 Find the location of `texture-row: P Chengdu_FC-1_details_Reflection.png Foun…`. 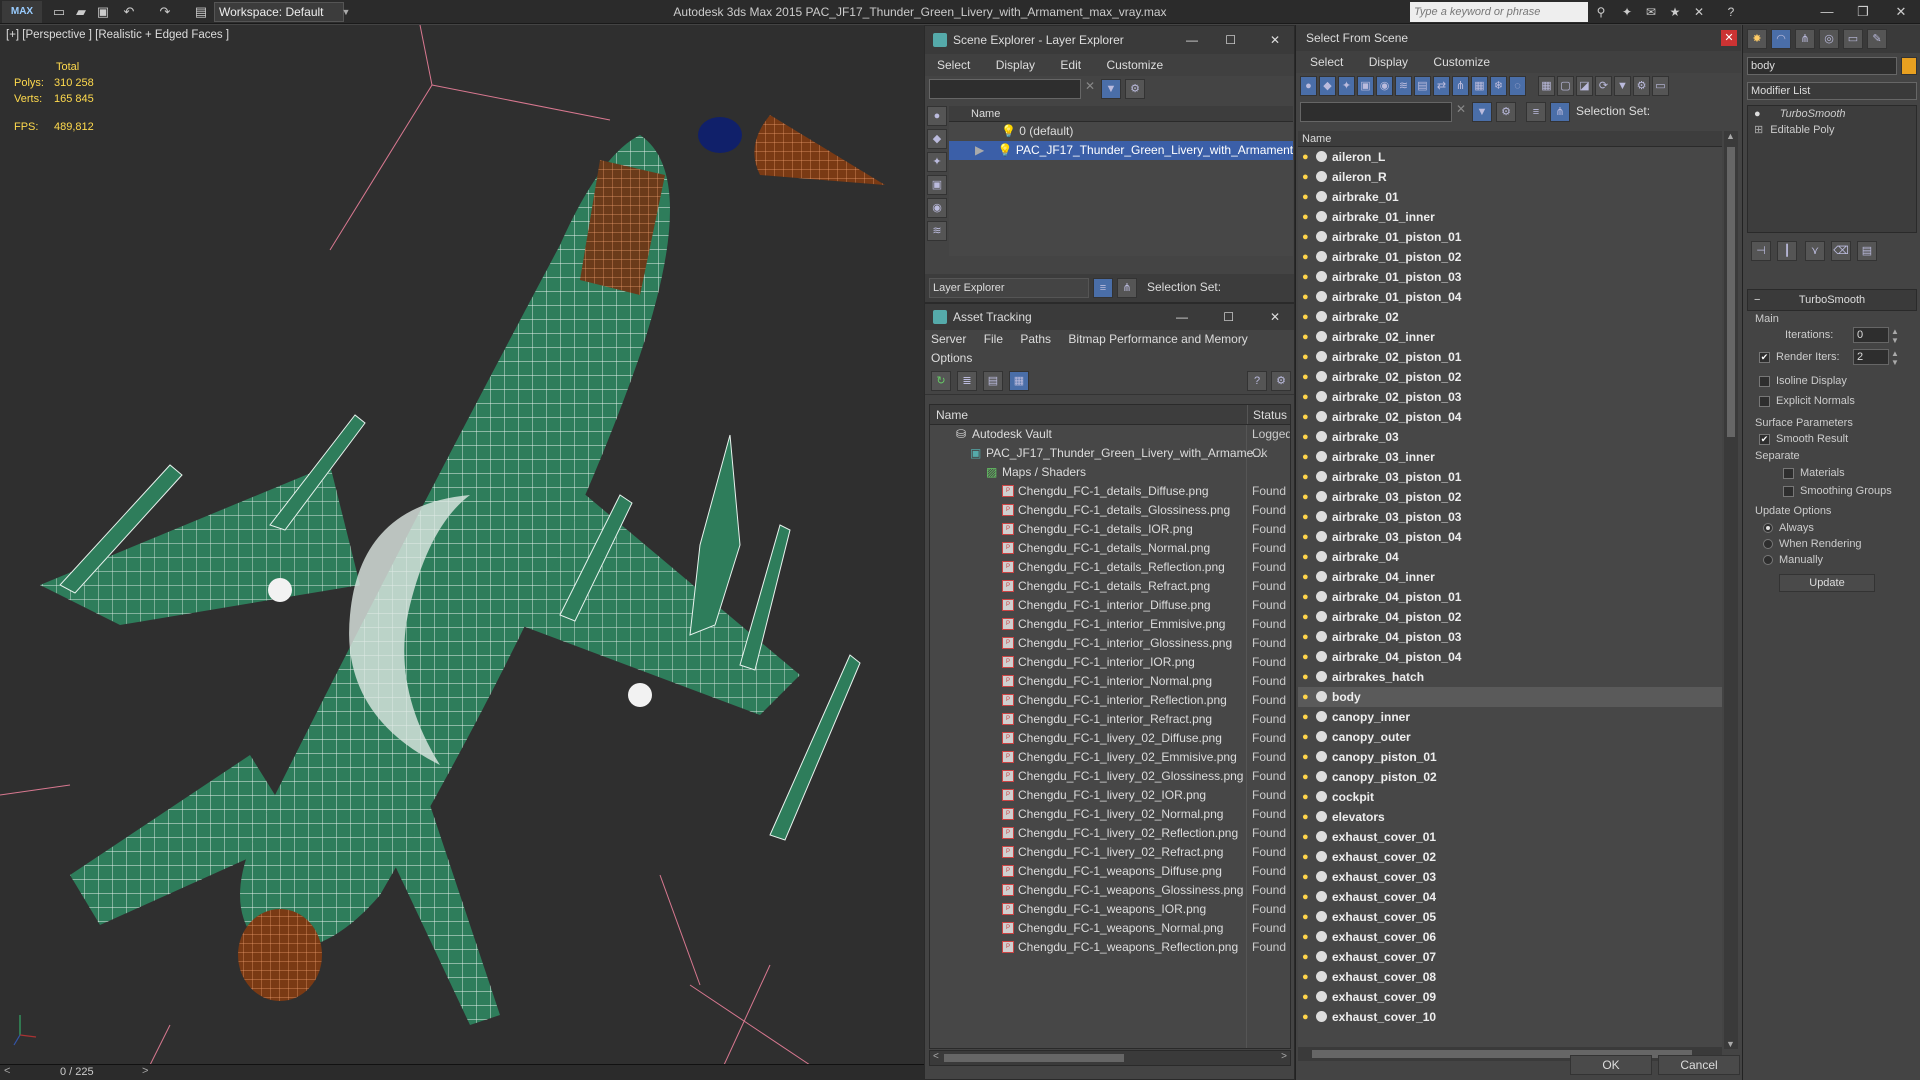

texture-row: P Chengdu_FC-1_details_Reflection.png Foun… is located at coordinates (1110, 567).